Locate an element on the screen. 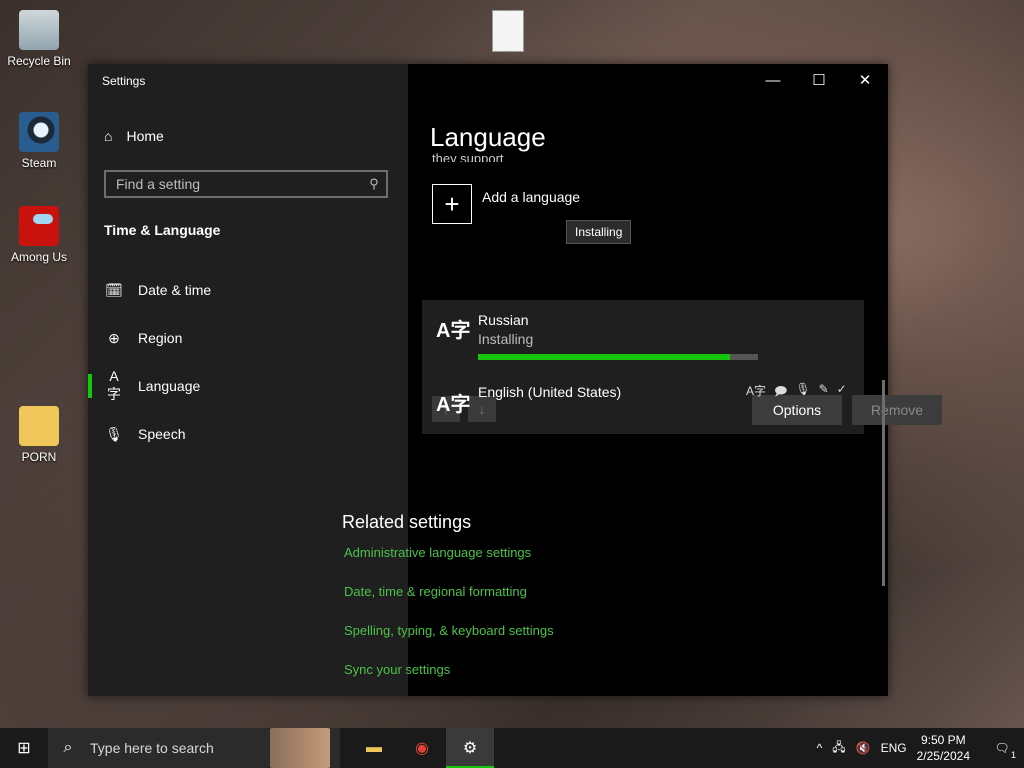 The width and height of the screenshot is (1024, 768). language-name: English (United States) is located at coordinates (550, 392).